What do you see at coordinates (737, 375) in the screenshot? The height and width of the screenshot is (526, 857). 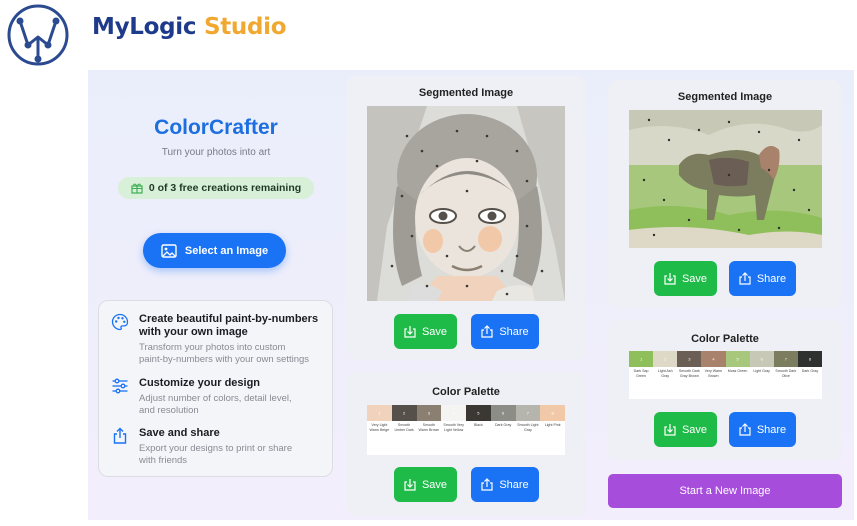 I see `palette-swatch: 5 Moss Green` at bounding box center [737, 375].